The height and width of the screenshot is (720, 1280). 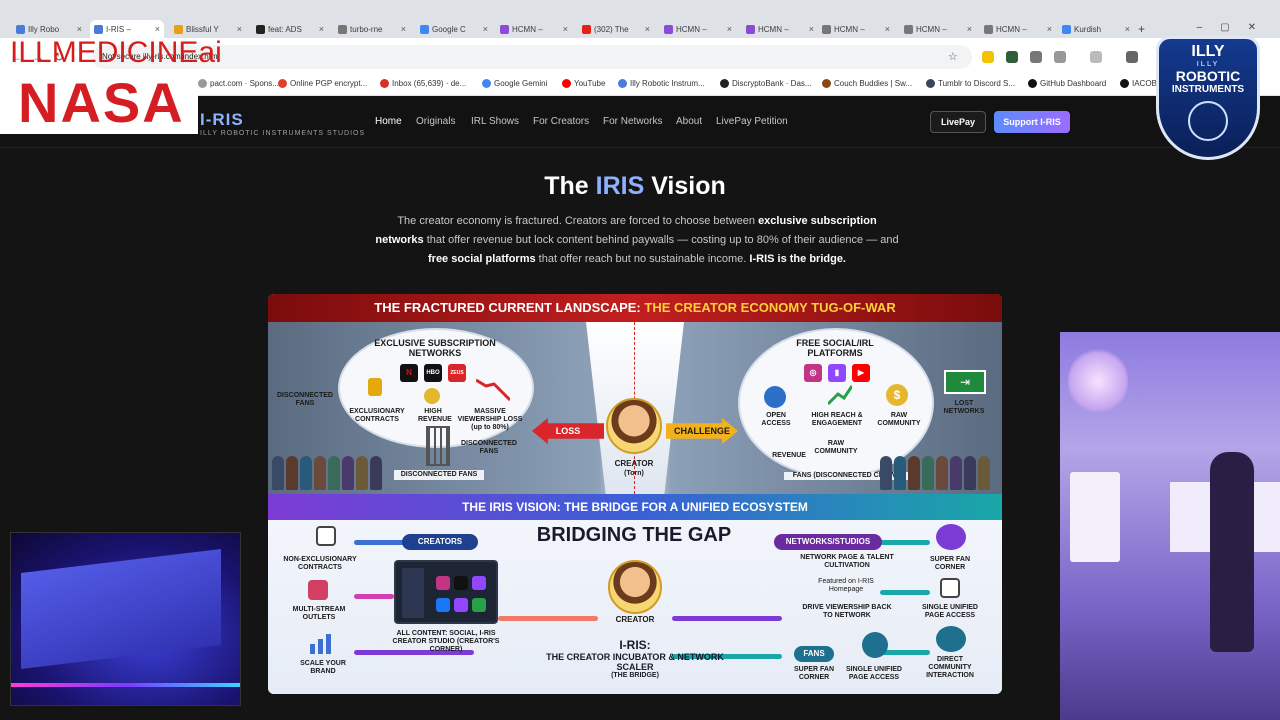 What do you see at coordinates (435, 121) in the screenshot?
I see `nav-originals: Originals` at bounding box center [435, 121].